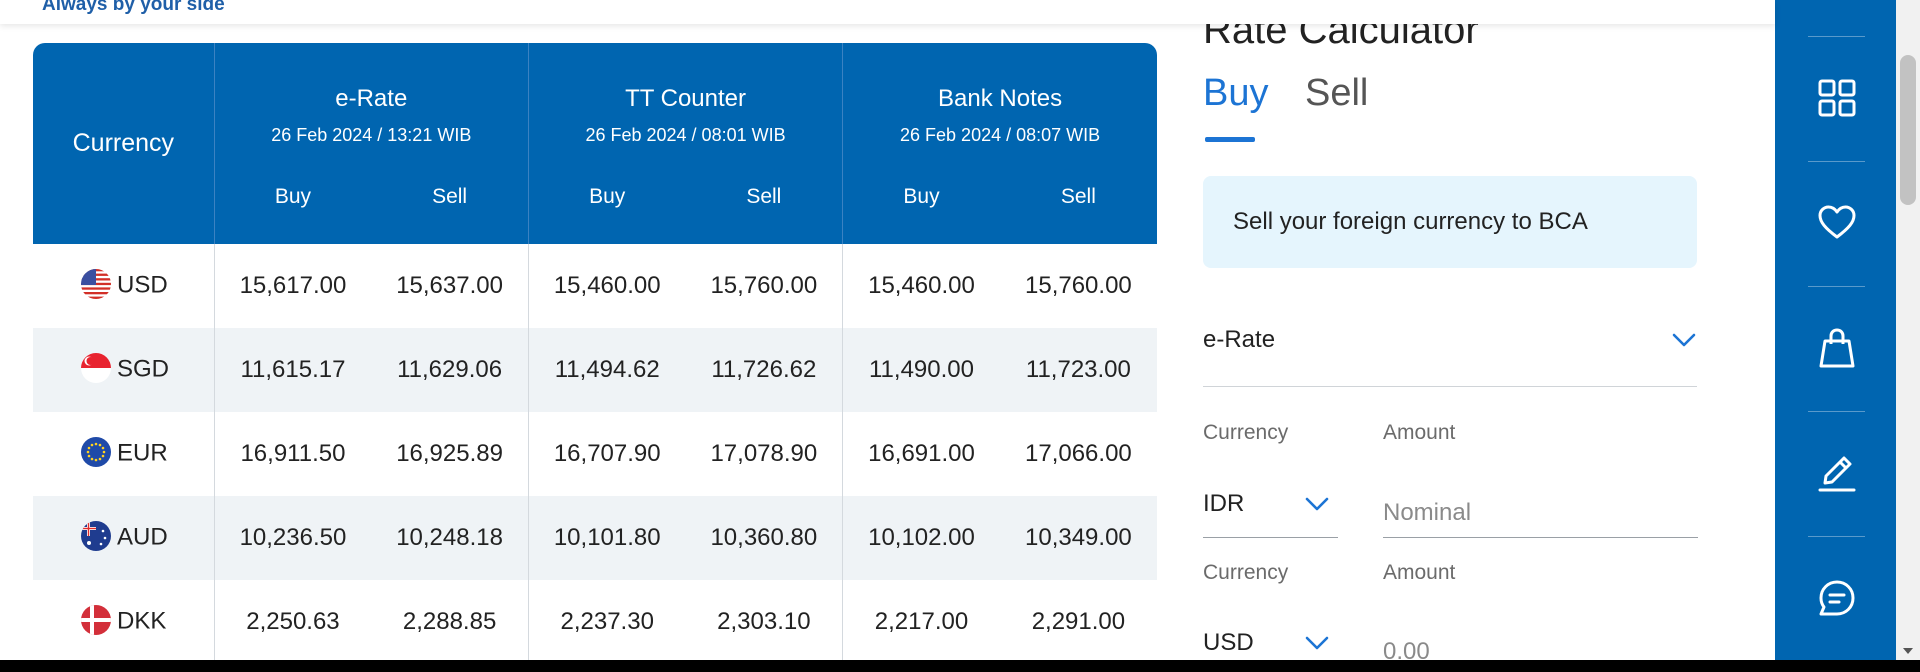  Describe the element at coordinates (1224, 503) in the screenshot. I see `from-currency-value: IDR` at that location.